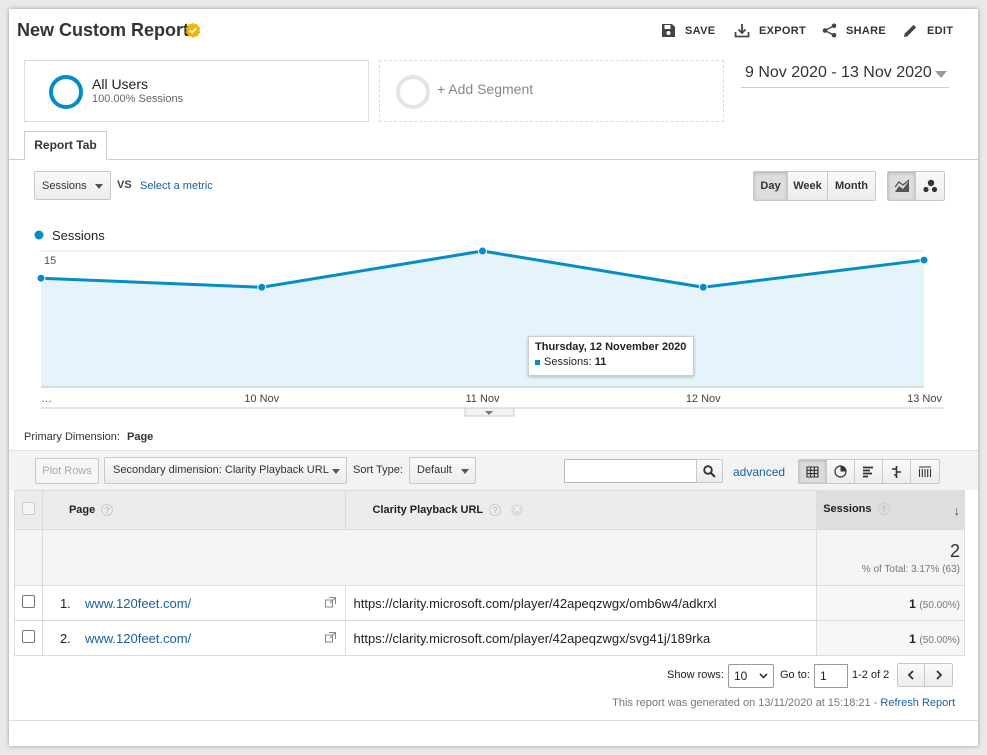 This screenshot has width=987, height=755. Describe the element at coordinates (194, 510) in the screenshot. I see `column-header-page: Page?` at that location.